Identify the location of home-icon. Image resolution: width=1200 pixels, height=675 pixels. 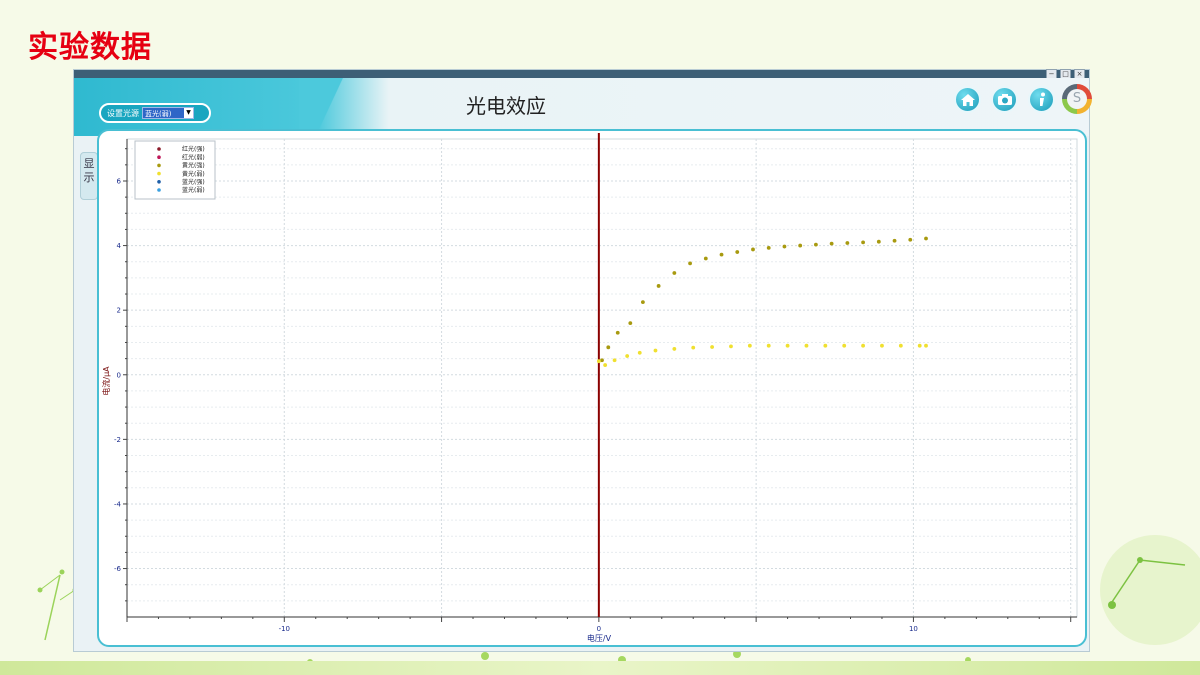
(967, 99).